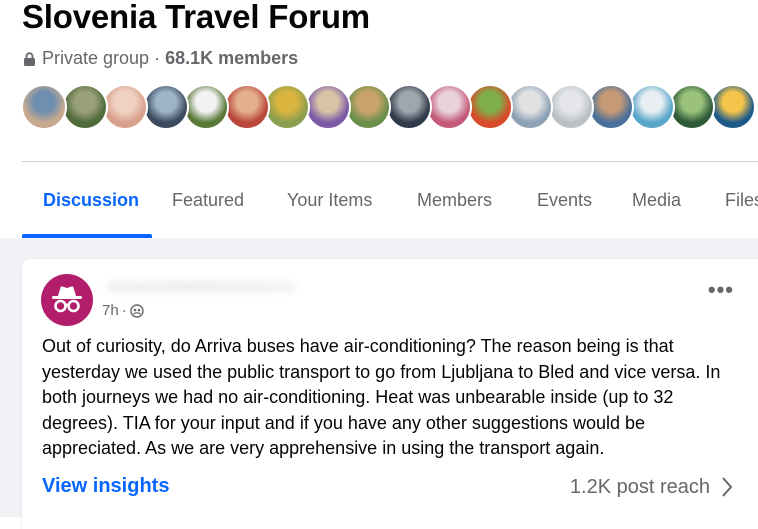 This screenshot has width=758, height=529. I want to click on tab-discussion: Discussion, so click(91, 200).